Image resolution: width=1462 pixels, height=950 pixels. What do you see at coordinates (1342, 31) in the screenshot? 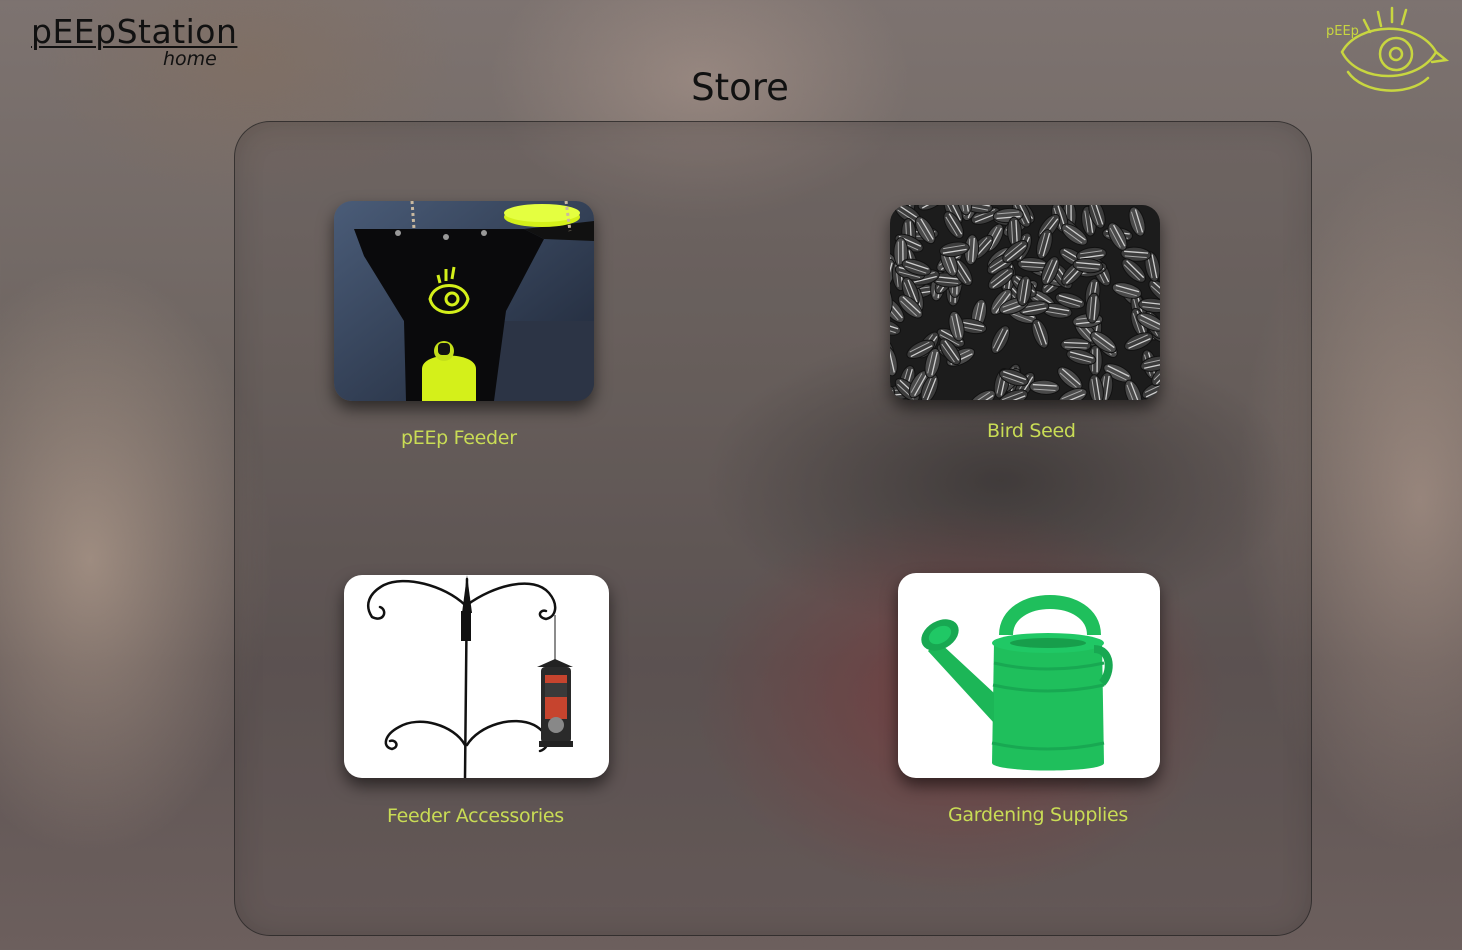
I see `logo-text: pEEp` at bounding box center [1342, 31].